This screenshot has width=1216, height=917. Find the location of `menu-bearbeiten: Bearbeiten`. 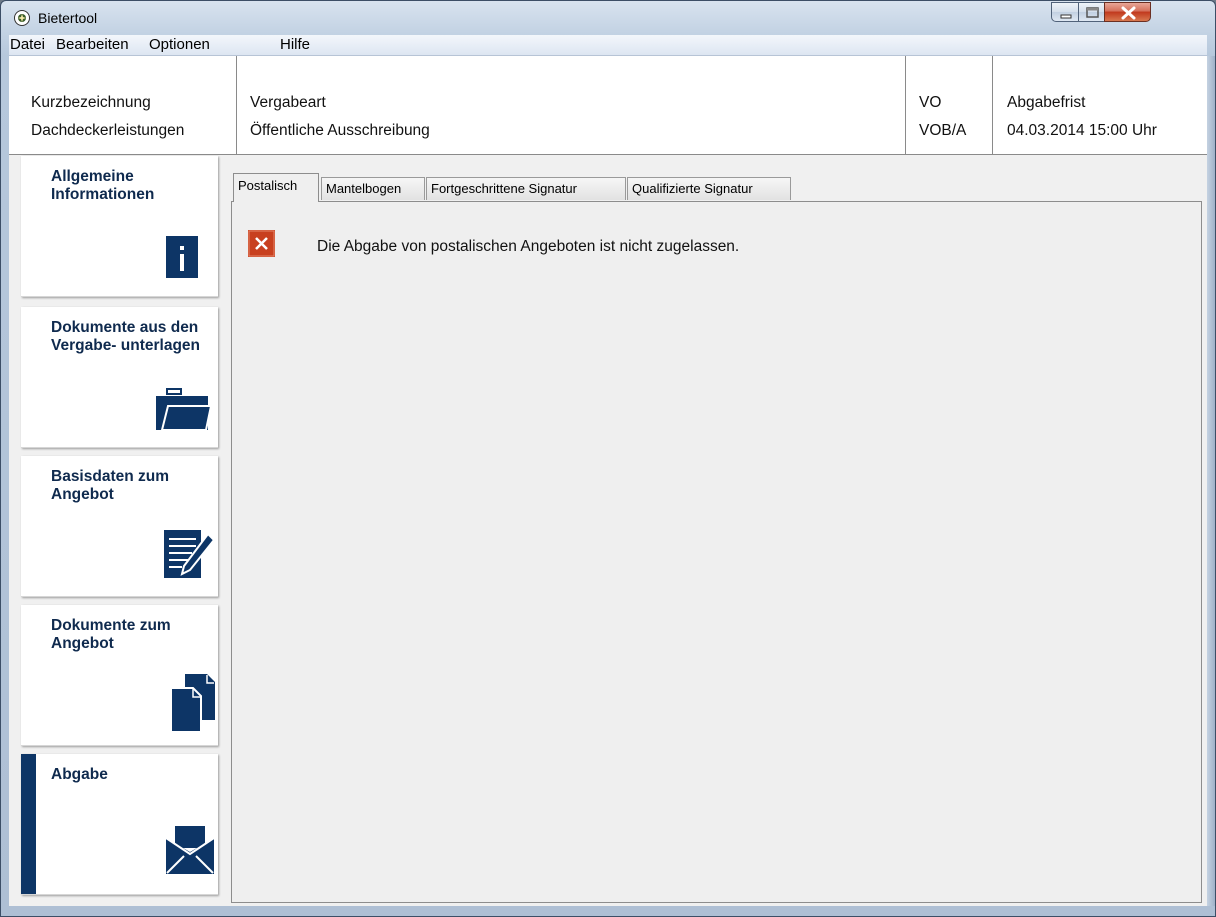

menu-bearbeiten: Bearbeiten is located at coordinates (92, 44).